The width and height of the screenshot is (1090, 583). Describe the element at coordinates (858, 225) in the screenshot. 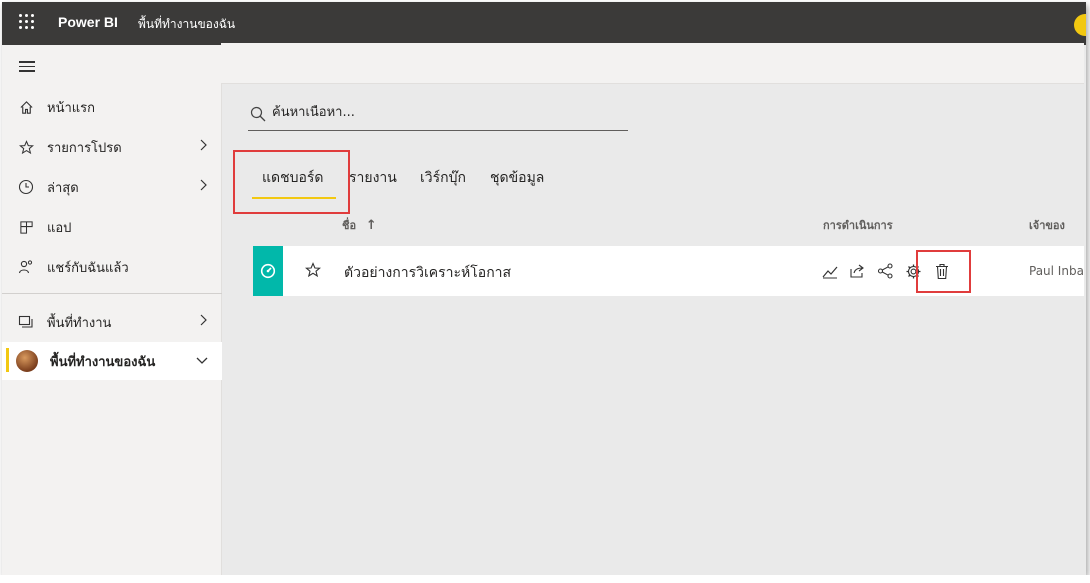

I see `column-header-actions: การดำเนินการ` at that location.